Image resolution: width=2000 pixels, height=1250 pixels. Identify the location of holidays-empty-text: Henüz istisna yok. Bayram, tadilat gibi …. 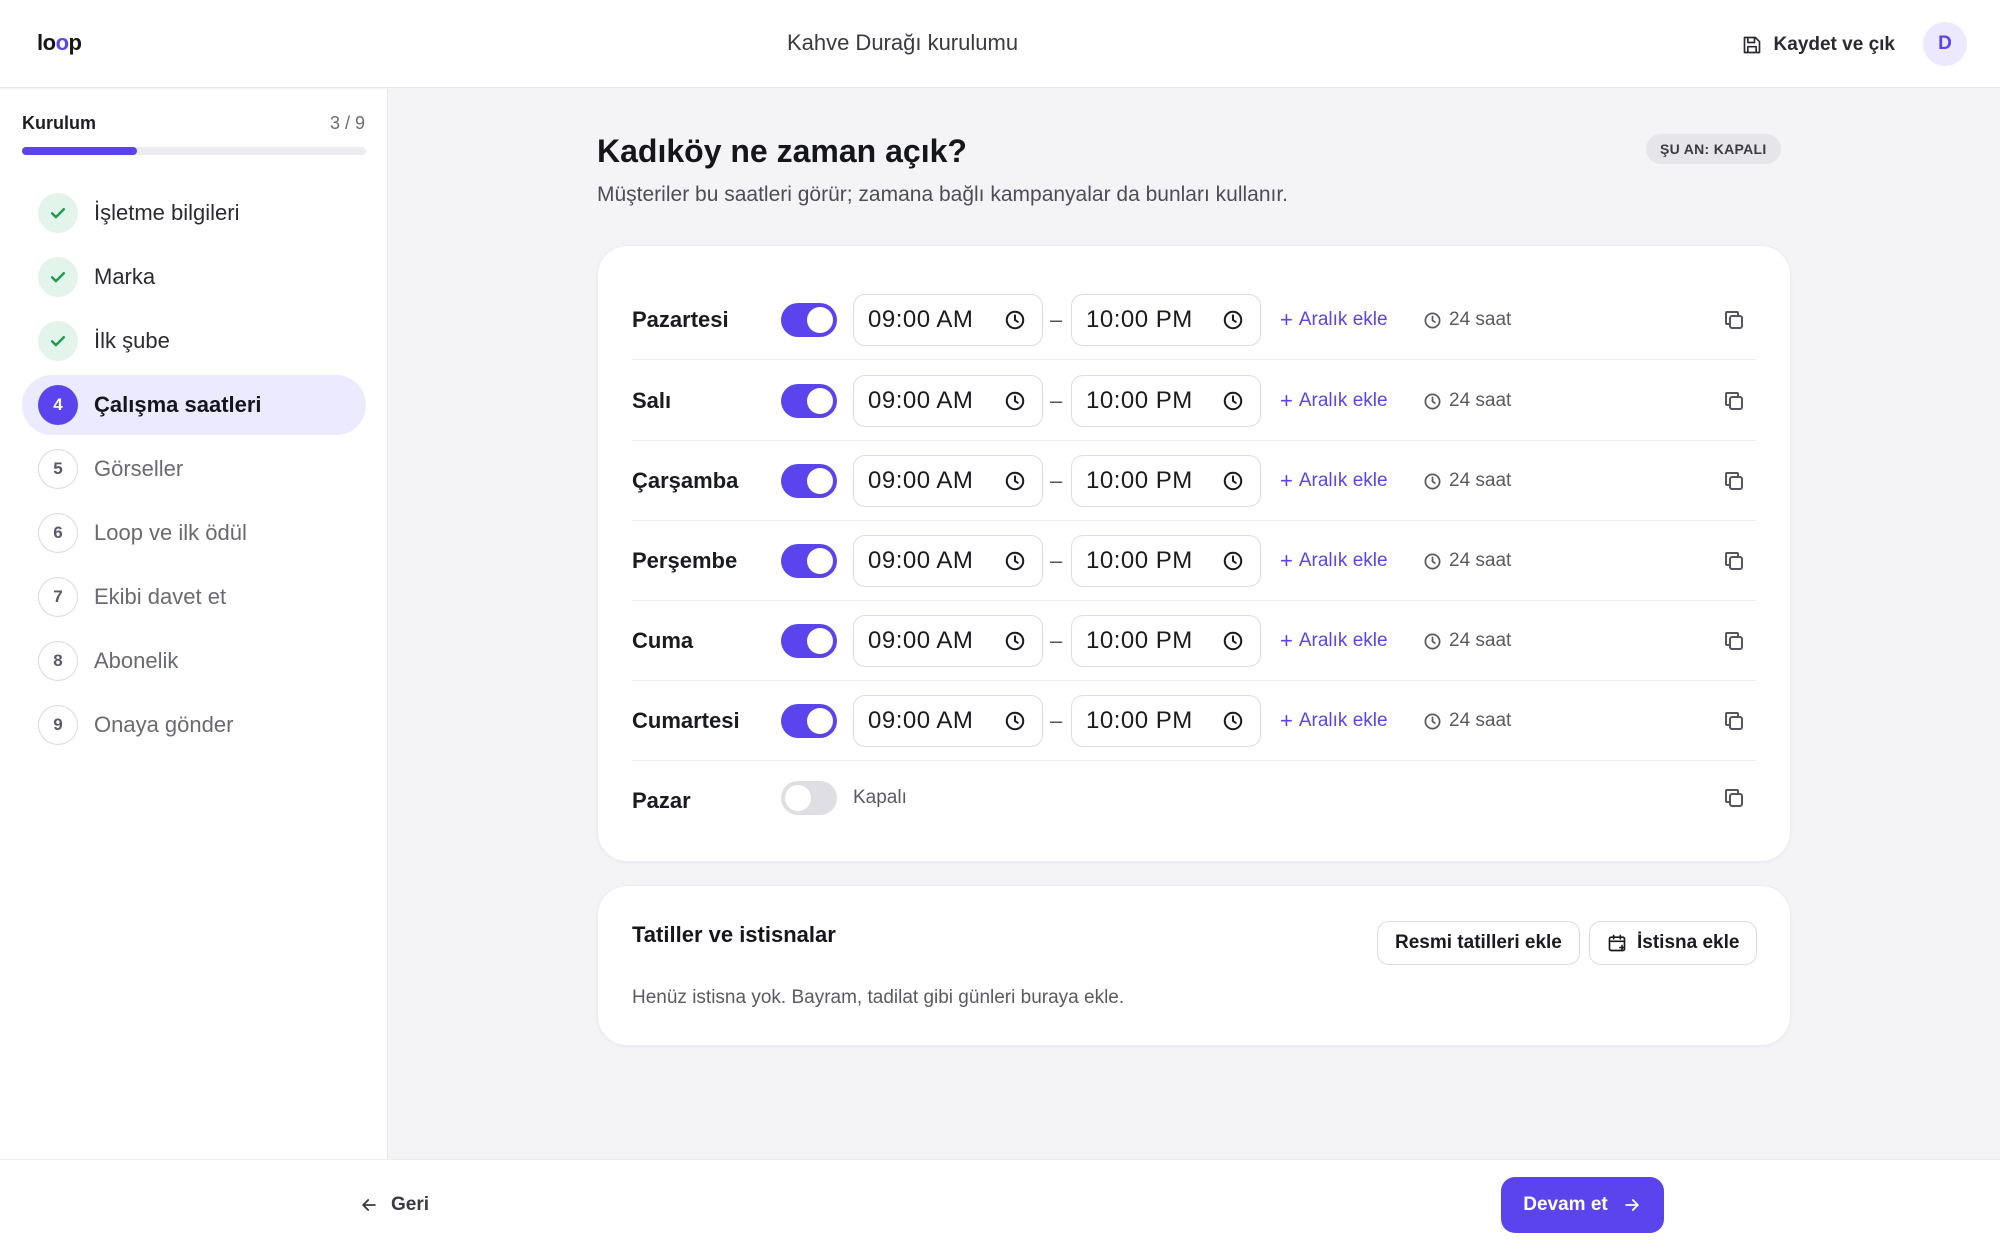
(878, 997).